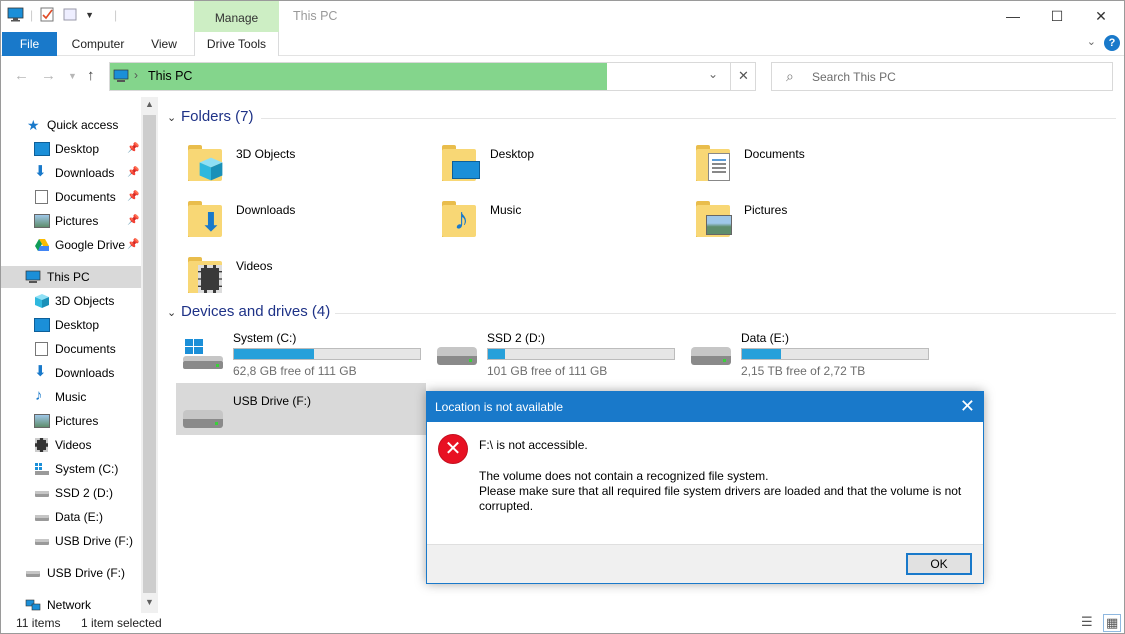  What do you see at coordinates (206, 219) in the screenshot?
I see `folder-downloads-icon: ⬇` at bounding box center [206, 219].